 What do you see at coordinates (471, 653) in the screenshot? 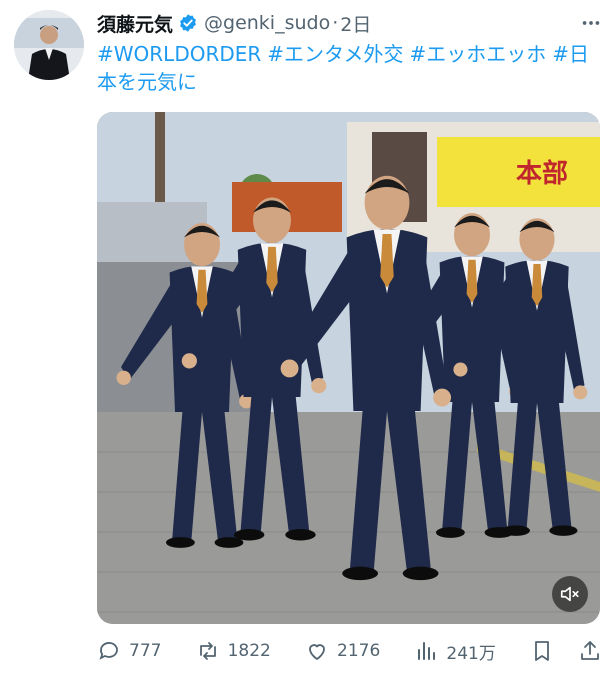
I see `view-count: 241万` at bounding box center [471, 653].